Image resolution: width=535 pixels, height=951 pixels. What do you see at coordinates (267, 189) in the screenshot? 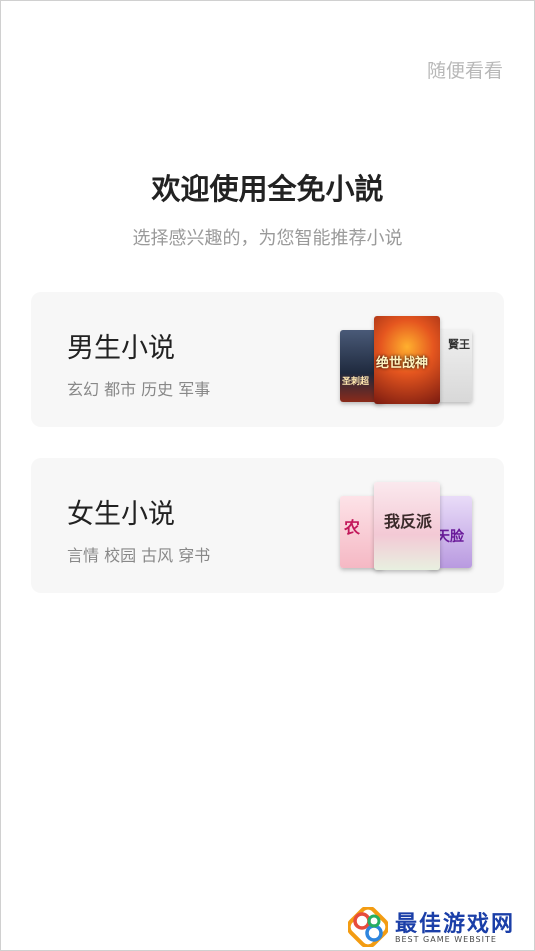
I see `welcome-title: 欢迎使用全免小説` at bounding box center [267, 189].